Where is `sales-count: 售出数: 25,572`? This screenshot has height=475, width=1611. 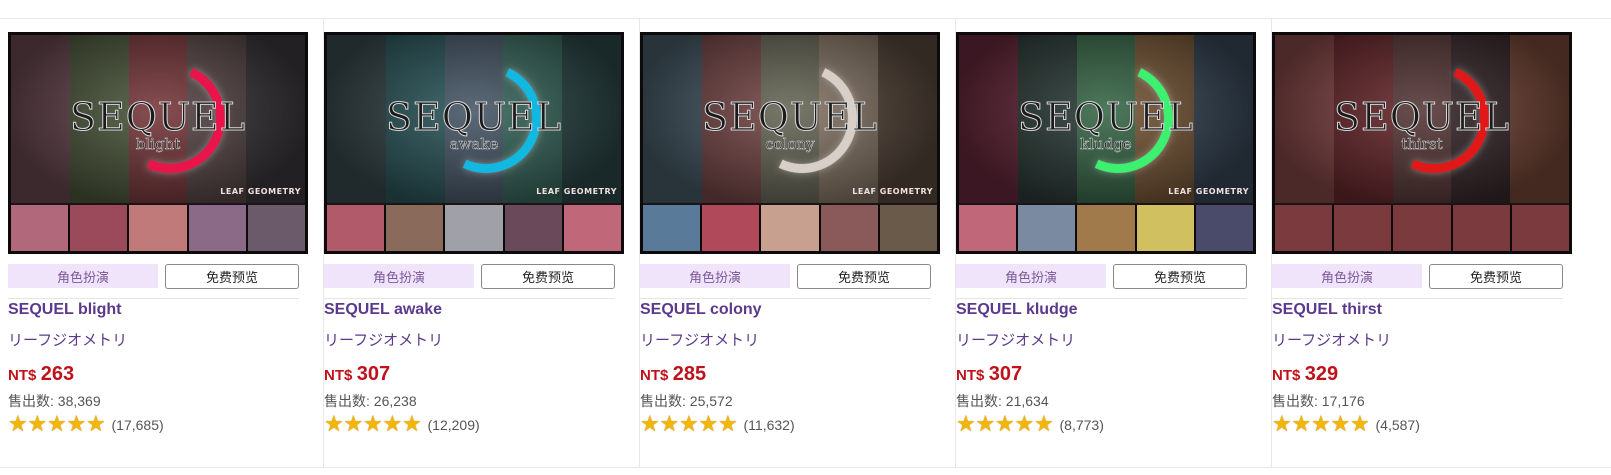 sales-count: 售出数: 25,572 is located at coordinates (686, 401).